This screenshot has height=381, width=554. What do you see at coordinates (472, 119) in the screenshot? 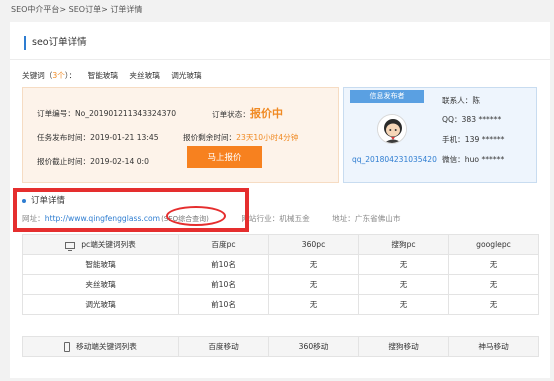
I see `publisher-qq: QQ：383 ******` at bounding box center [472, 119].